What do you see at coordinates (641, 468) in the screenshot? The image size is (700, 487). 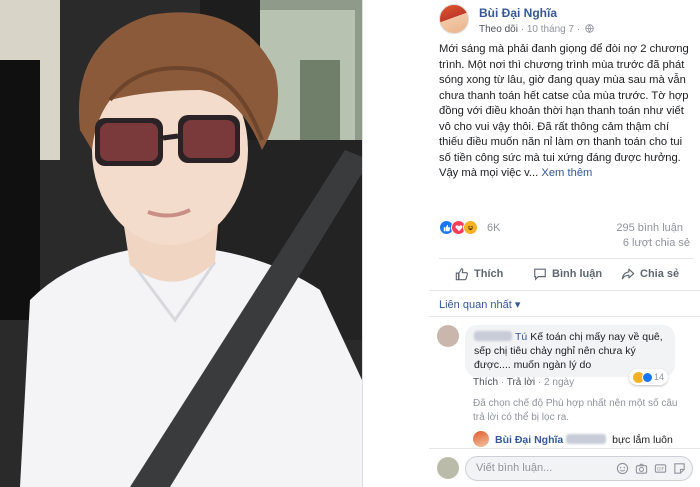 I see `camera-icon` at bounding box center [641, 468].